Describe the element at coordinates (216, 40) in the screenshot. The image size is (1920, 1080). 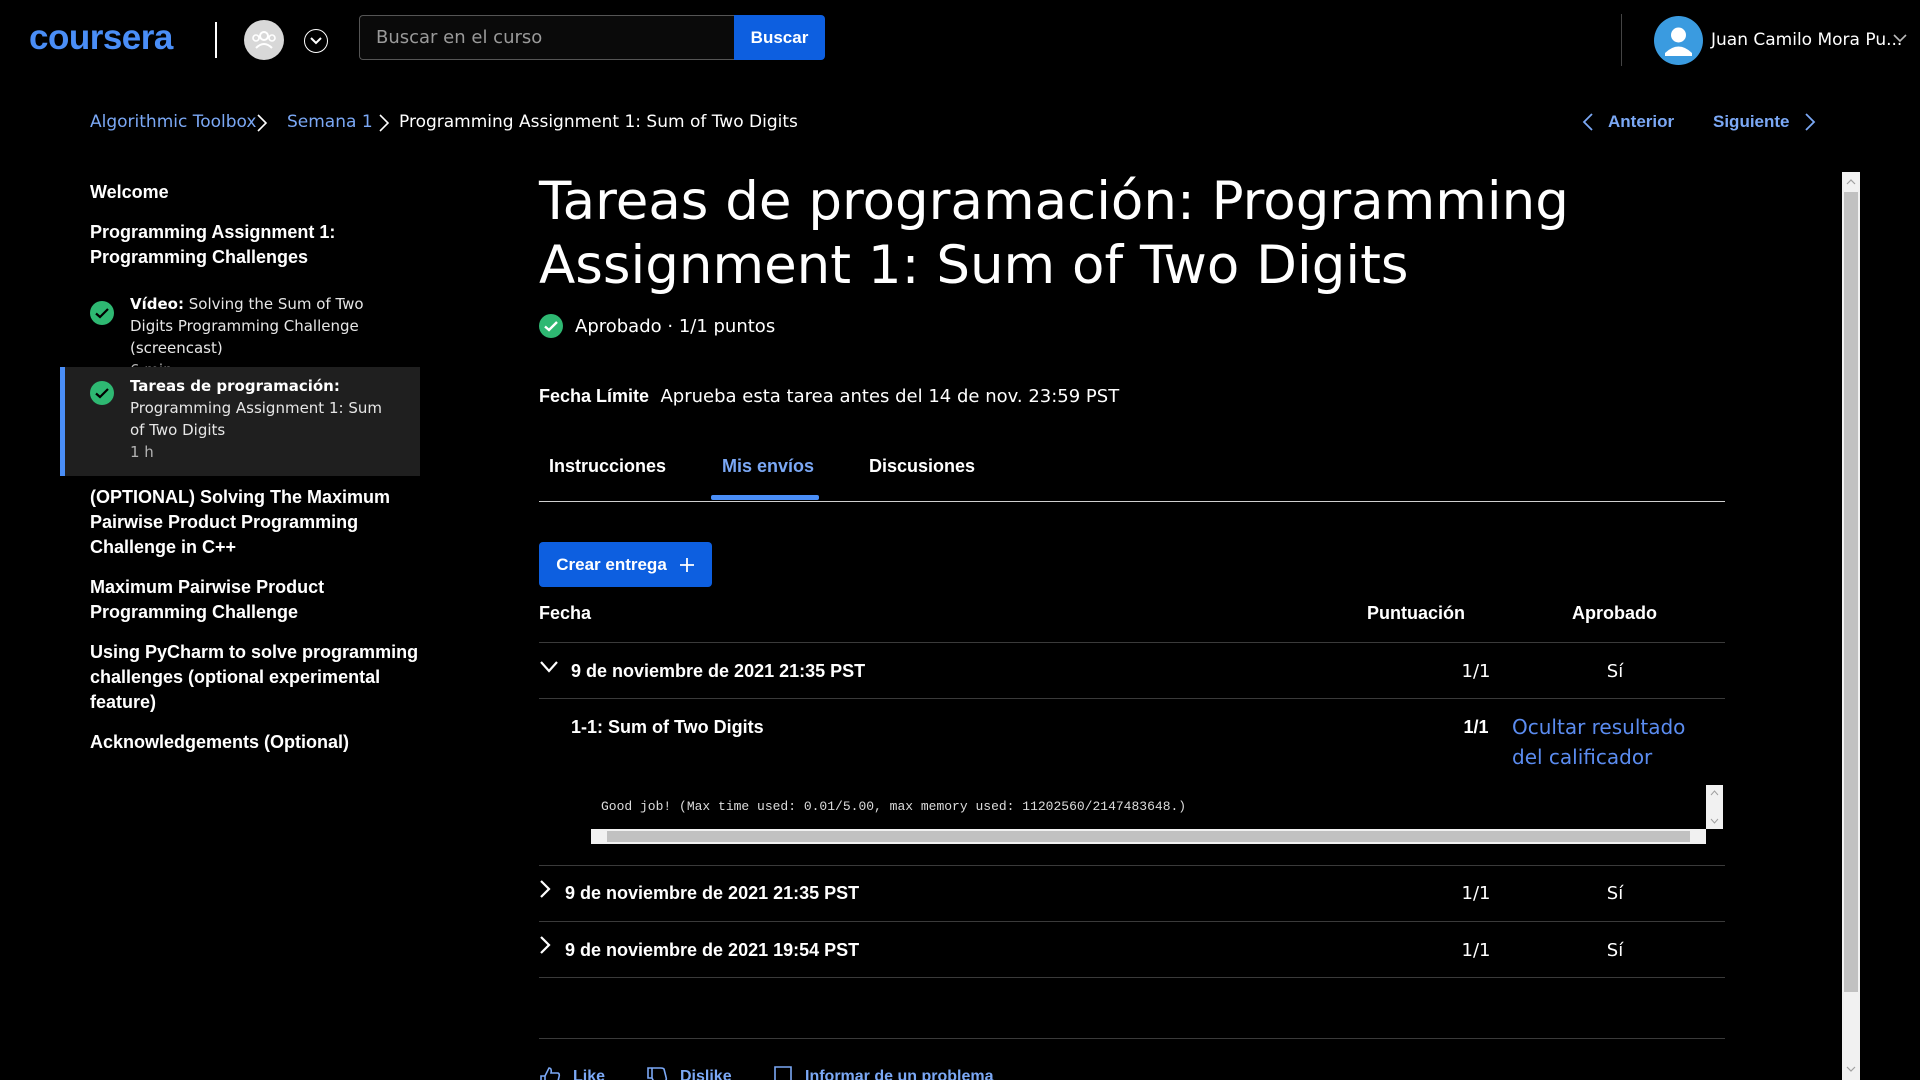
I see `logo-divider` at that location.